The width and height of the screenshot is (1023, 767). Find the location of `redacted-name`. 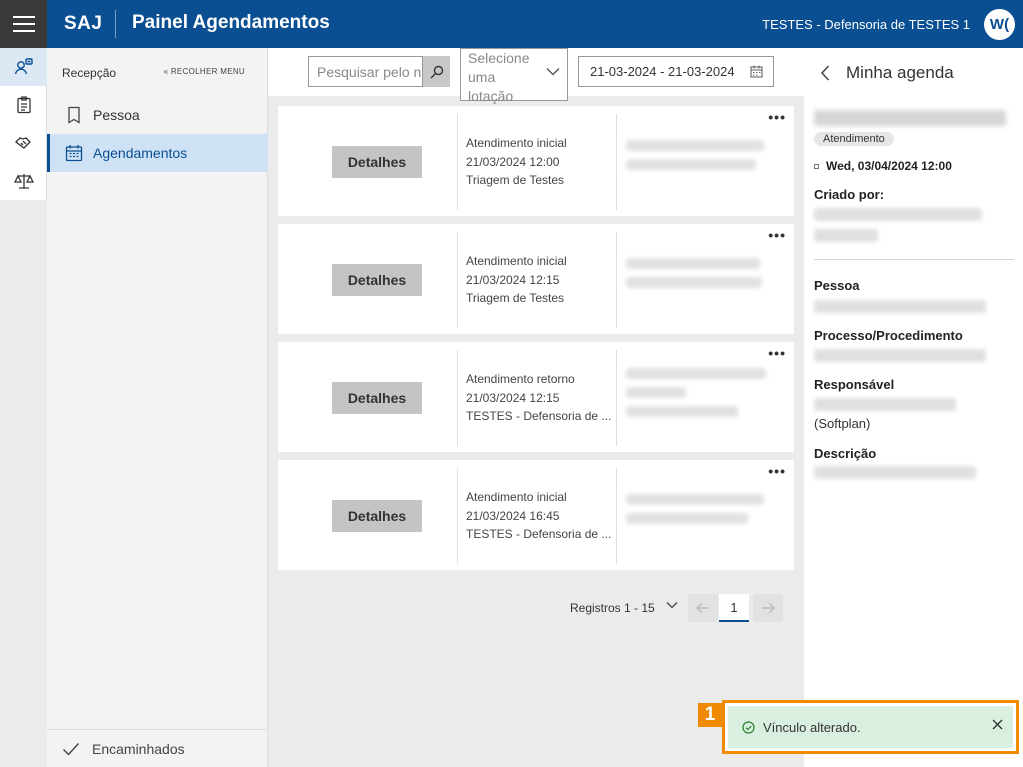

redacted-name is located at coordinates (910, 118).